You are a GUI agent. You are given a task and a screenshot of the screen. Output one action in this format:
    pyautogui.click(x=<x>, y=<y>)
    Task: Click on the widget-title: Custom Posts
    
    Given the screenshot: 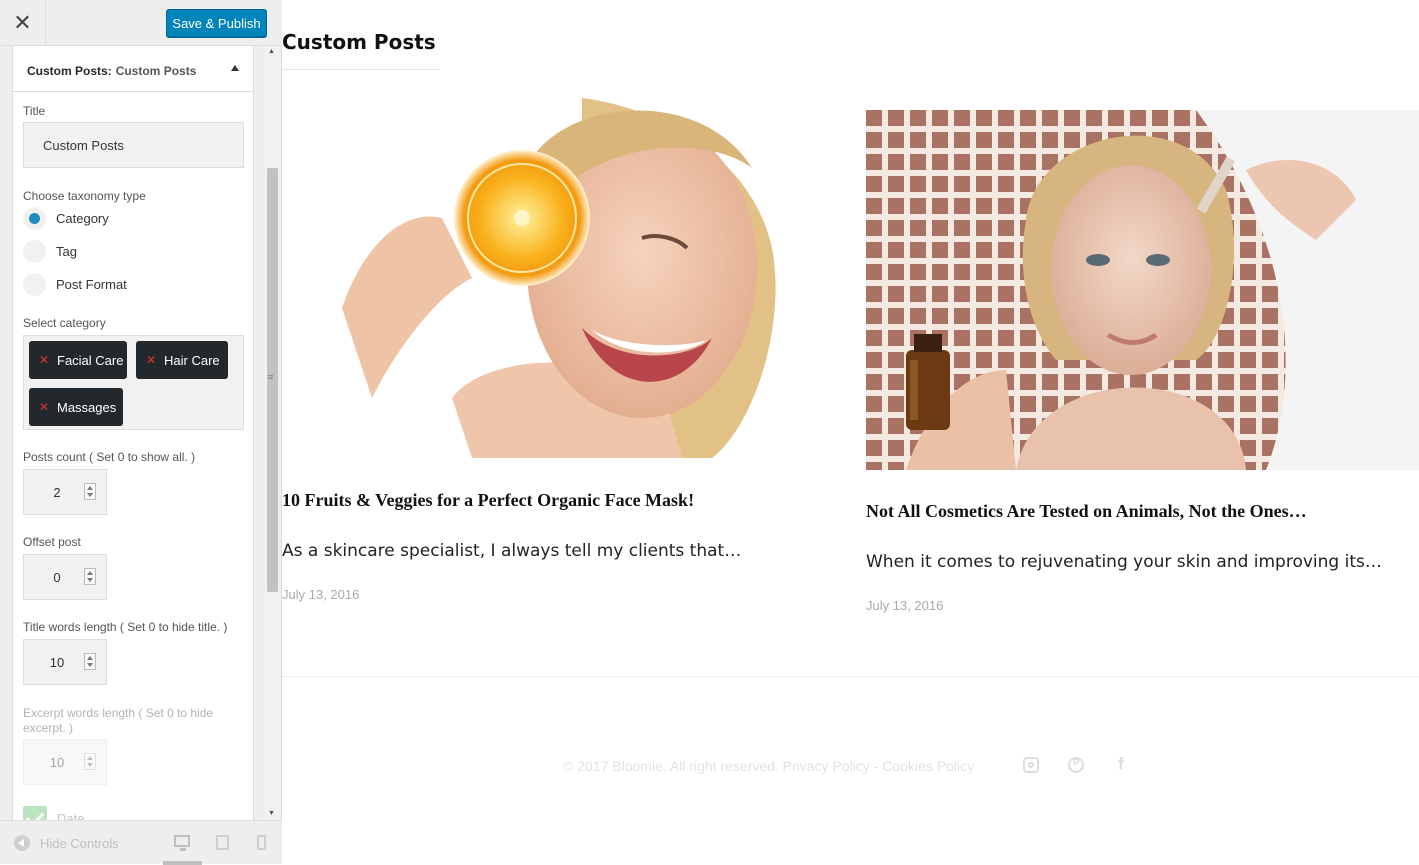 What is the action you would take?
    pyautogui.click(x=359, y=42)
    